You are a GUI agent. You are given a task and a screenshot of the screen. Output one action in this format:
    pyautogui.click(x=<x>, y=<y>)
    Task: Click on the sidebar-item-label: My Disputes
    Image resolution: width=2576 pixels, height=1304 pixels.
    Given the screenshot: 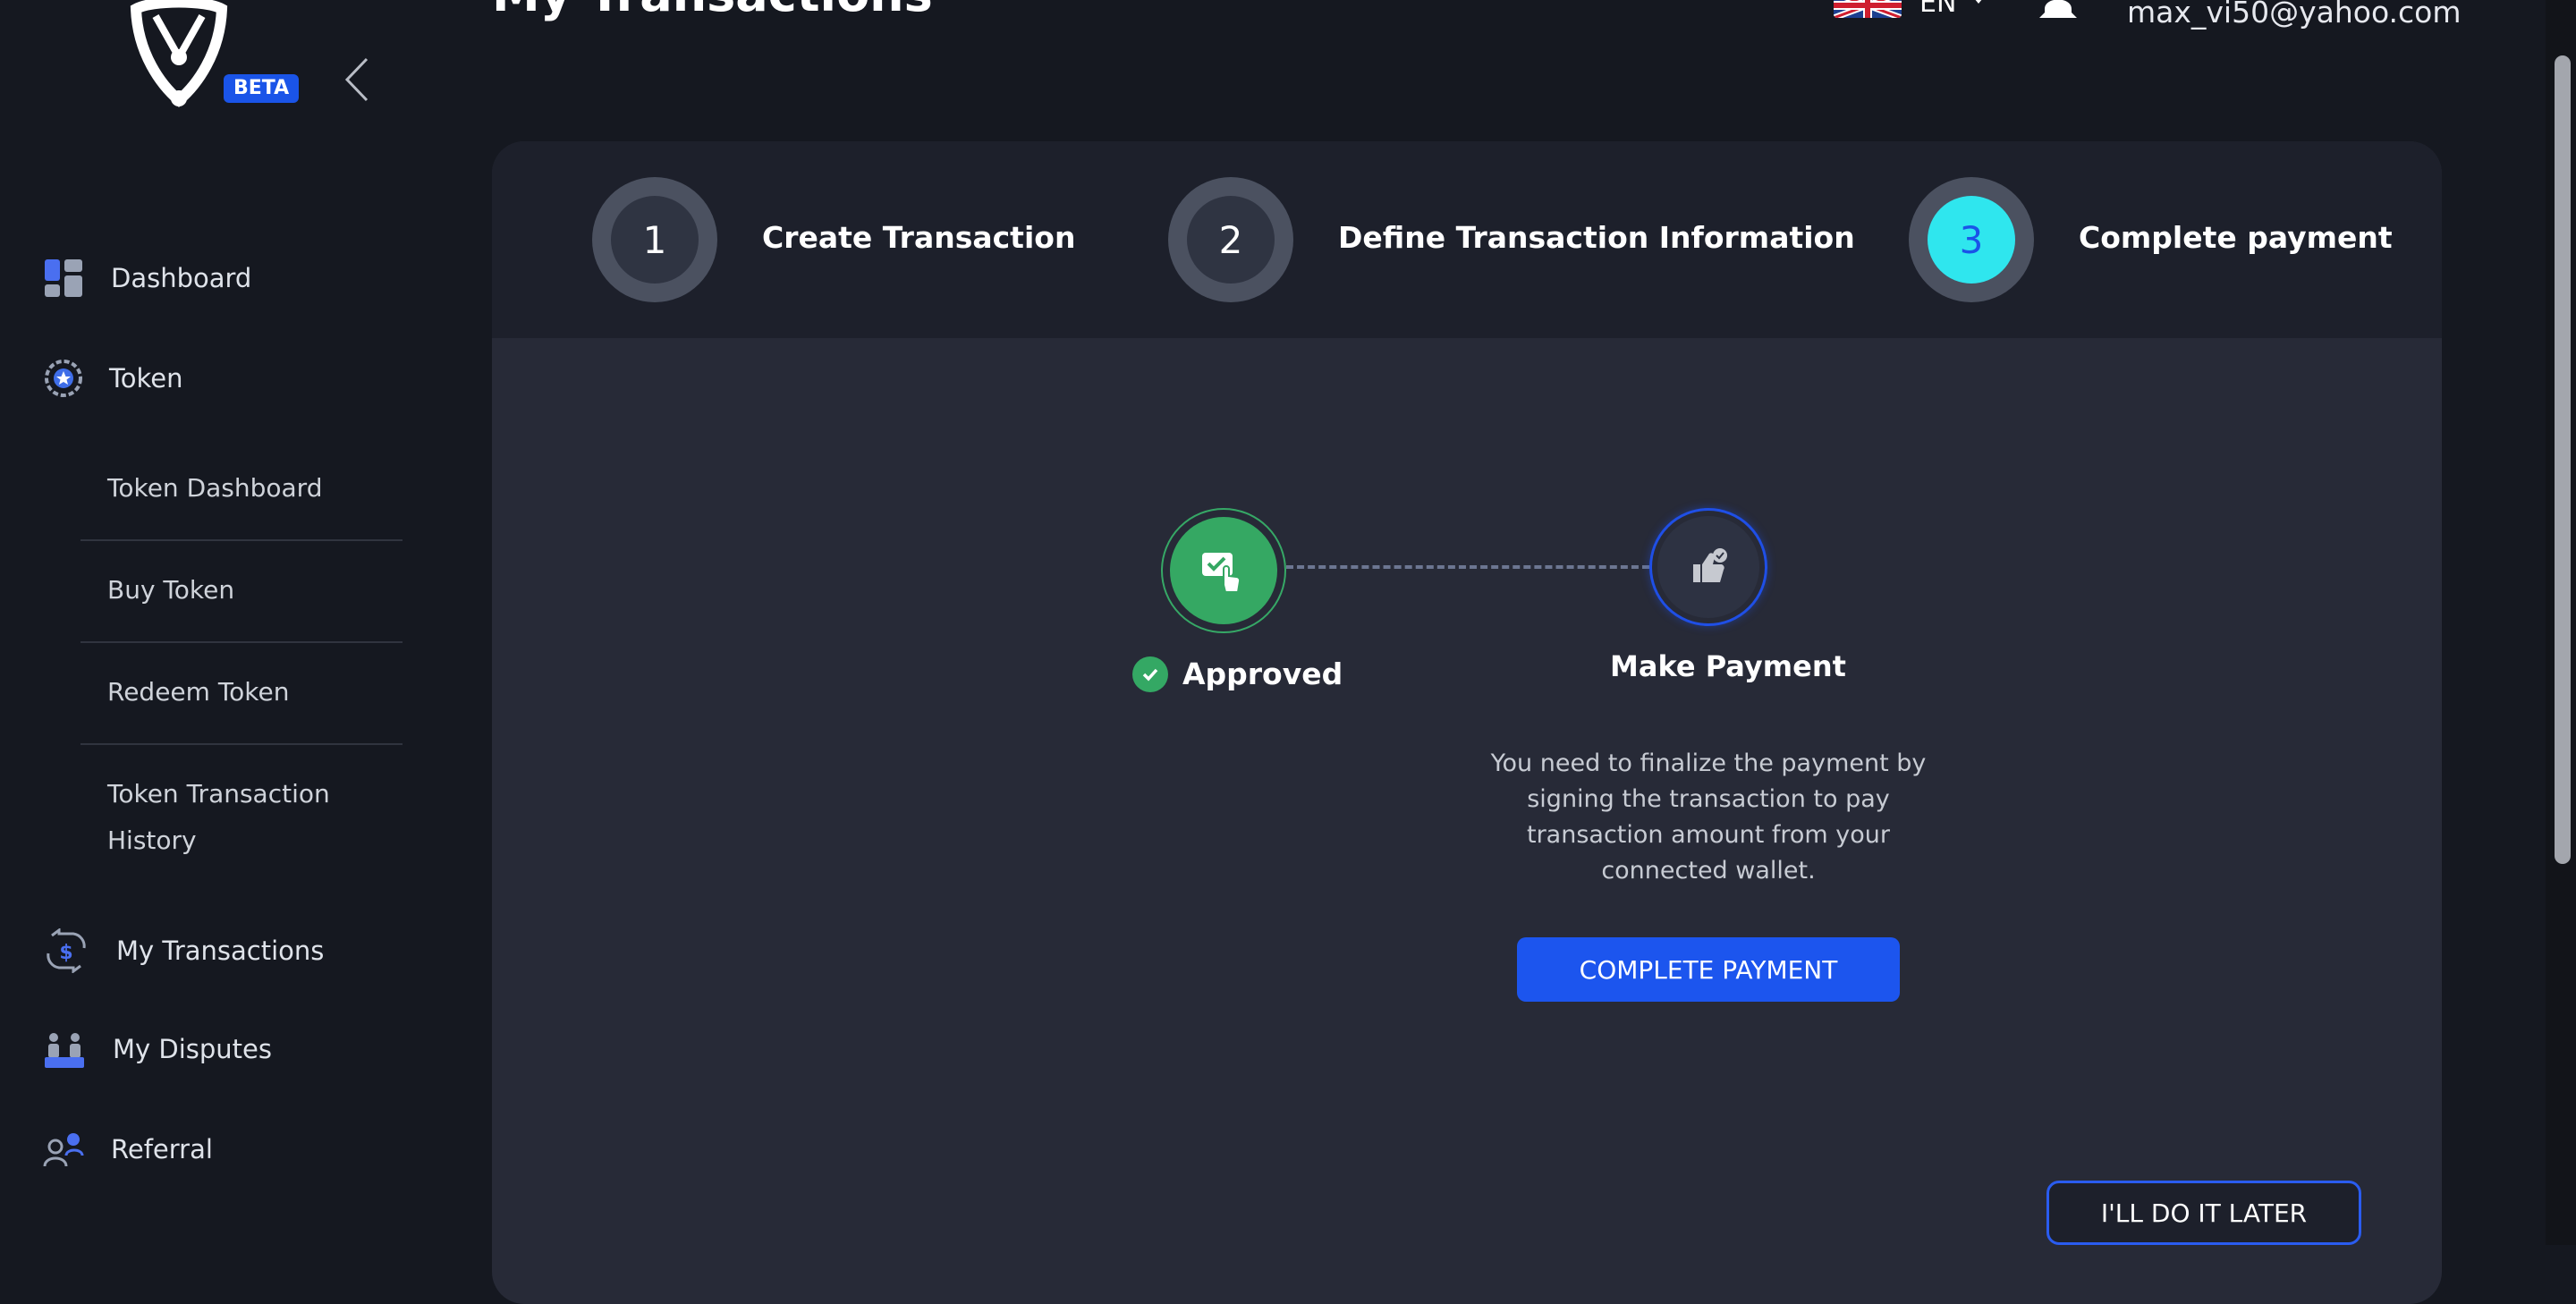 What is the action you would take?
    pyautogui.click(x=193, y=1049)
    